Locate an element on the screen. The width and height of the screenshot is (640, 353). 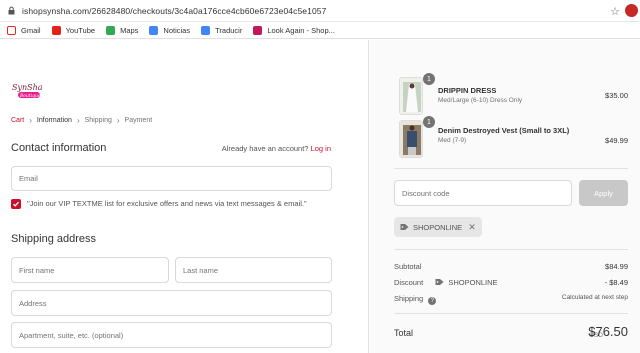
product-variant: Med/Large (6-10) Dress Only is located at coordinates (480, 100).